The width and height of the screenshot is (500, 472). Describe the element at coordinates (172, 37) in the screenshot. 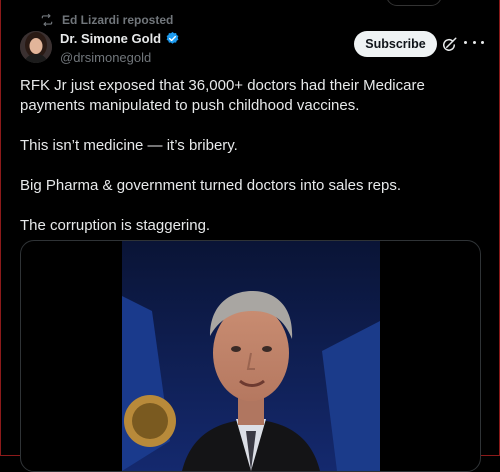

I see `verified-badge-icon` at that location.